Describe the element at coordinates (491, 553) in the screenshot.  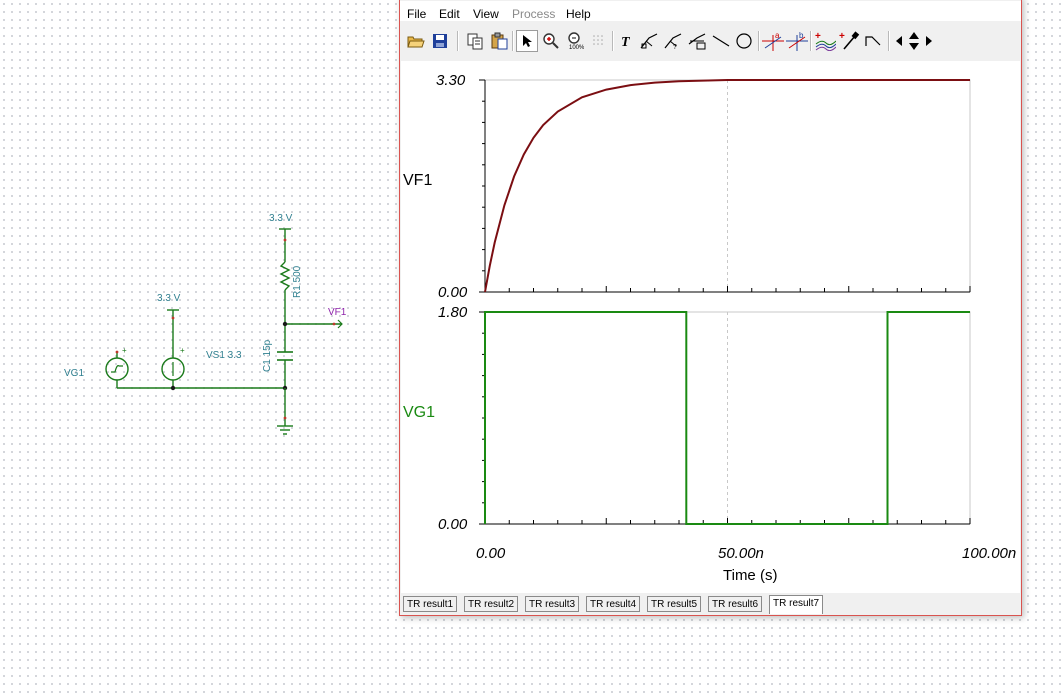
I see `xtick-0: 0.00` at that location.